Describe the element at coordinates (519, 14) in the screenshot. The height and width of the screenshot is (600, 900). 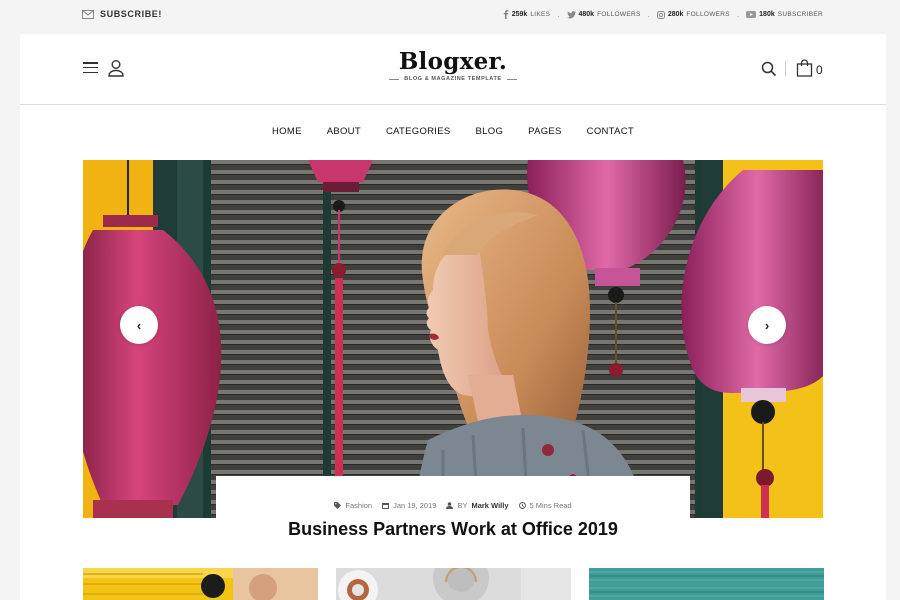
I see `facebook-count: 259k` at that location.